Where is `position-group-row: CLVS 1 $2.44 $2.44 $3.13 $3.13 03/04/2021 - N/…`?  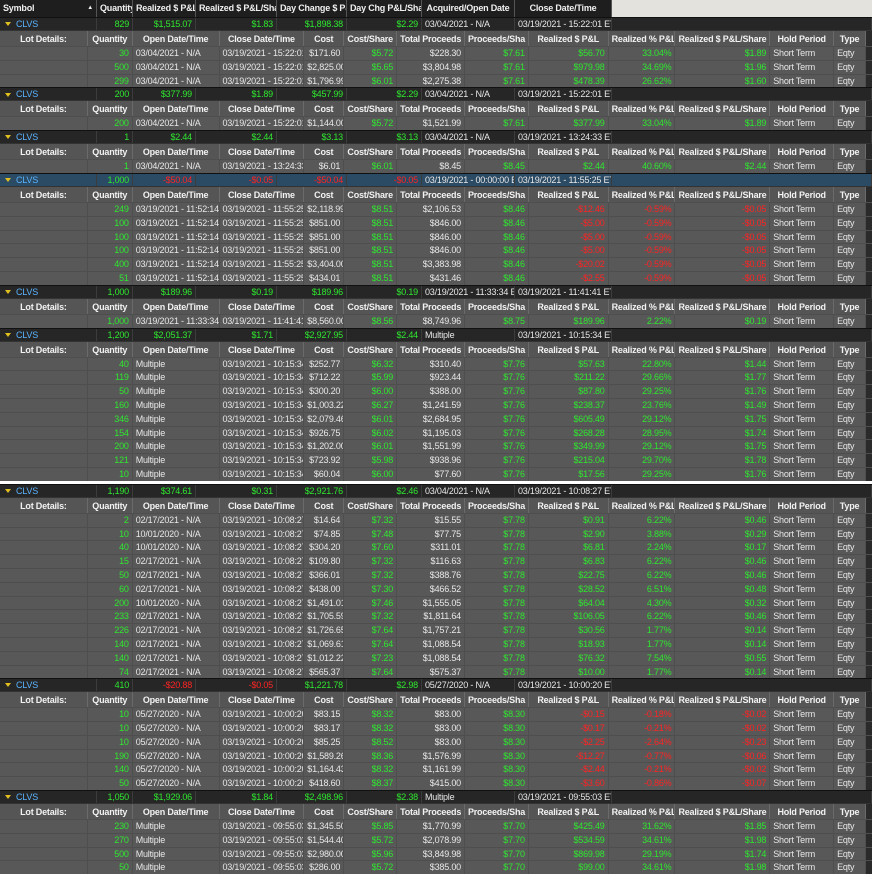
position-group-row: CLVS 1 $2.44 $2.44 $3.13 $3.13 03/04/2021 - N/… is located at coordinates (436, 137).